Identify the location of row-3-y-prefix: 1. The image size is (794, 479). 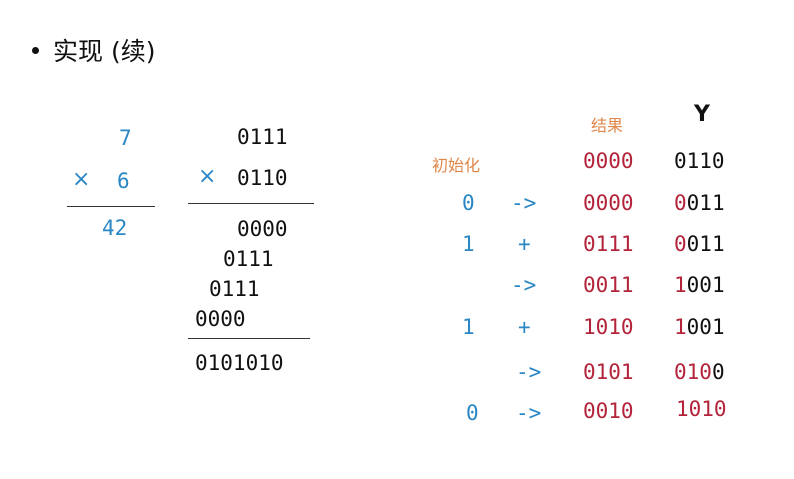
(680, 285).